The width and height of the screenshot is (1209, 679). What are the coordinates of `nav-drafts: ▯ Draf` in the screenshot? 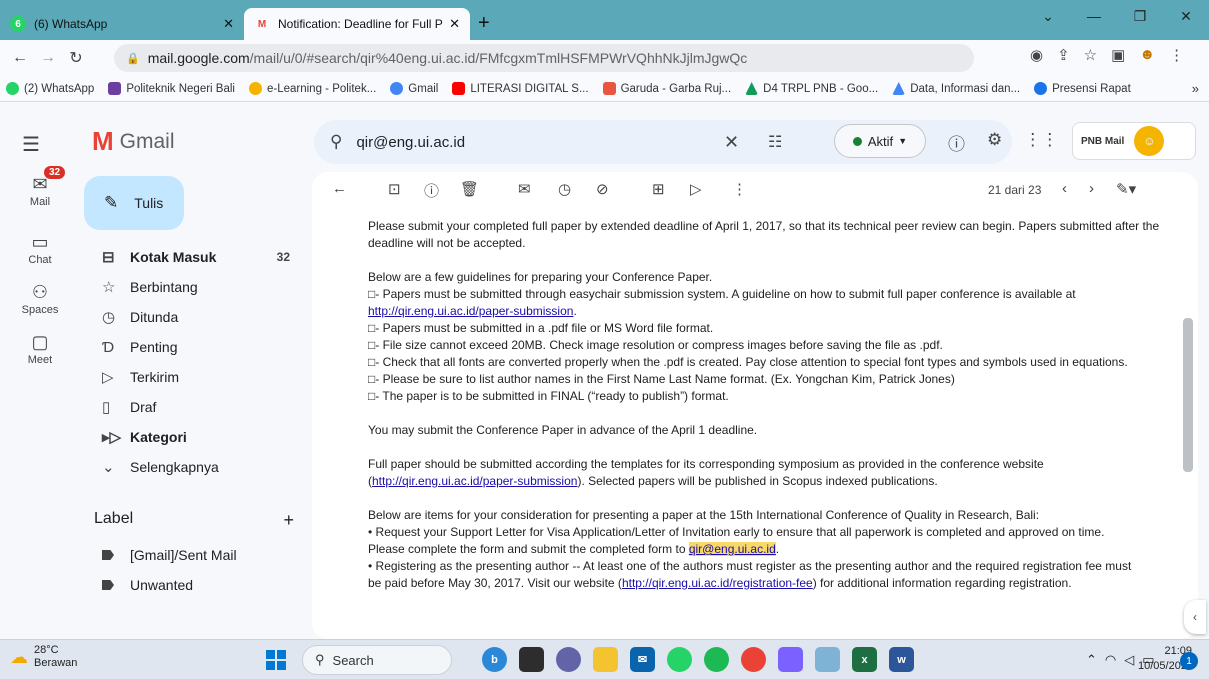 It's located at (192, 407).